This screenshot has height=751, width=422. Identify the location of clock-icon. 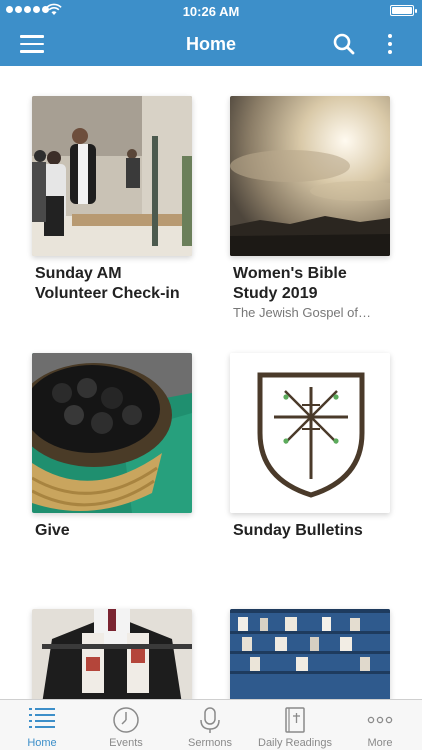
(126, 720).